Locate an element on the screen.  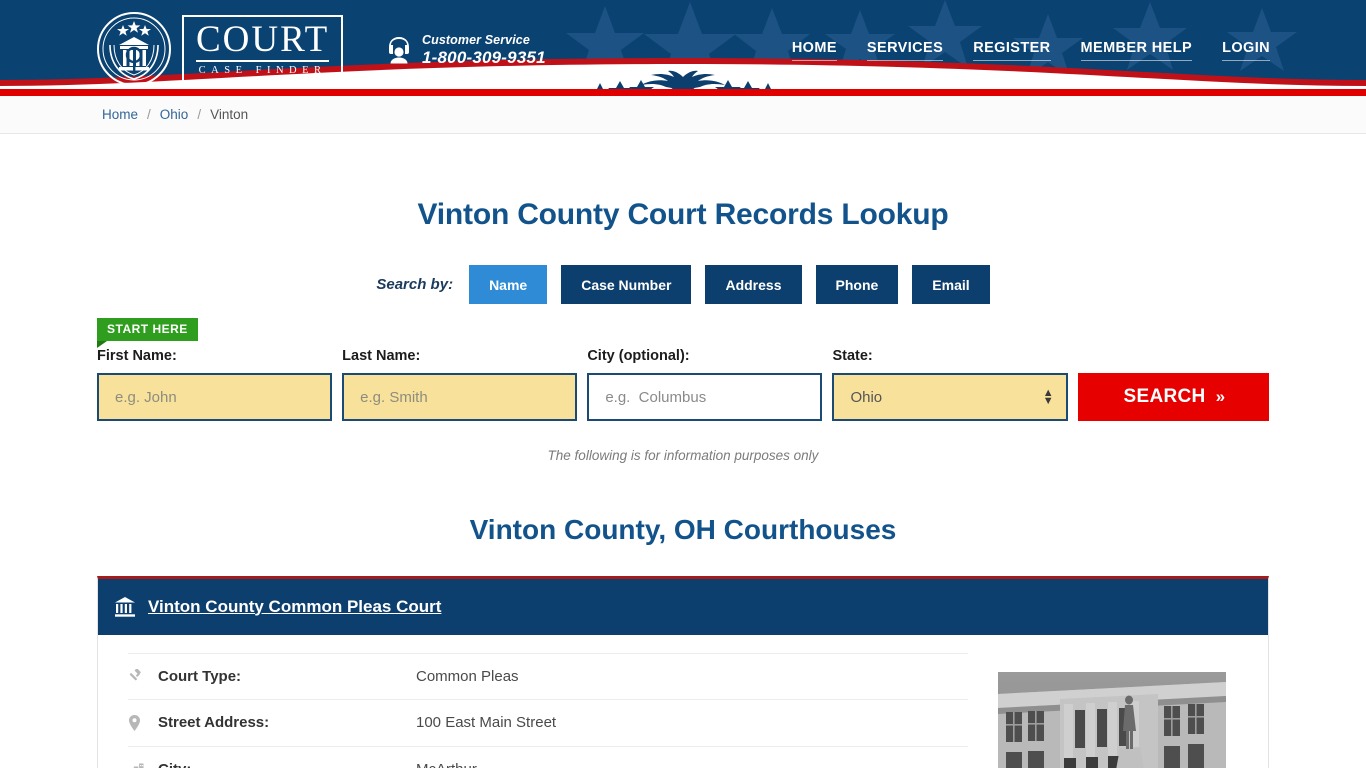
state-label: State: is located at coordinates (852, 356).